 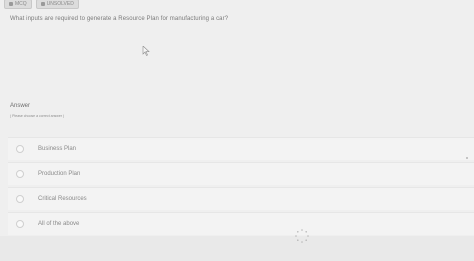 I want to click on mcq-tag: MCQ, so click(x=18, y=4).